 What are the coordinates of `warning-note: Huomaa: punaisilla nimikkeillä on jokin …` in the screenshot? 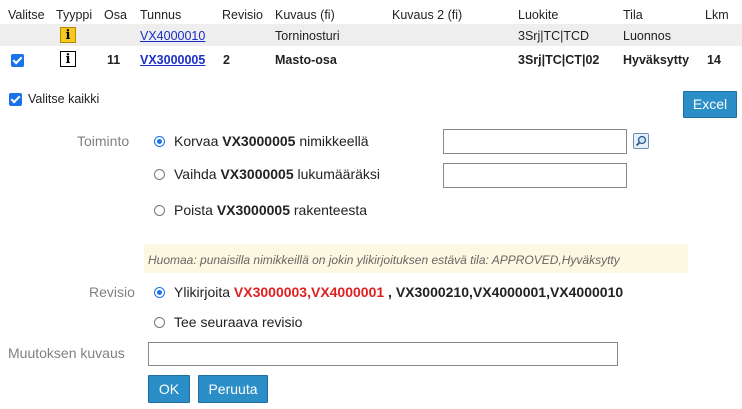 It's located at (416, 258).